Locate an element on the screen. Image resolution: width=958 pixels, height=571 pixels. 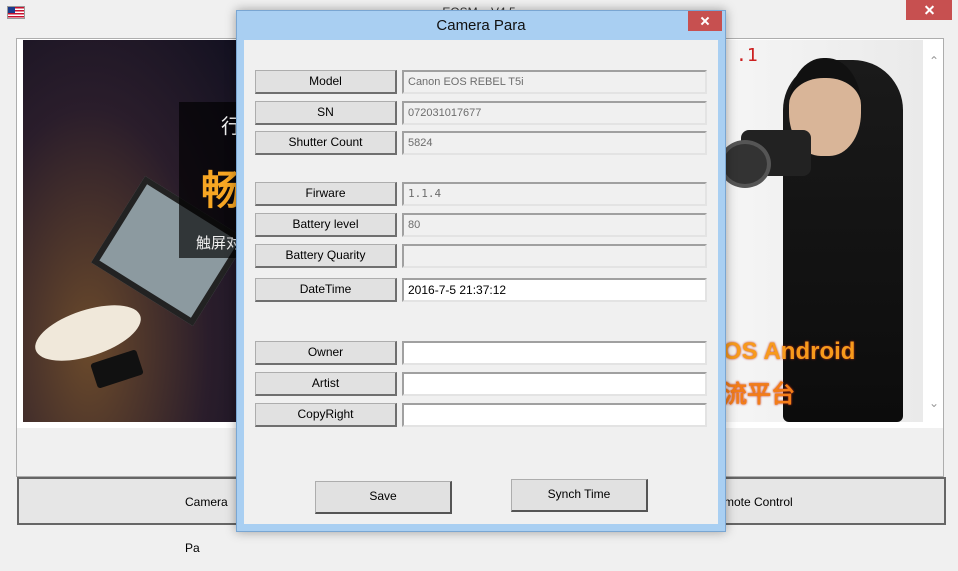
banner-text-chang: 畅 is located at coordinates (221, 191).